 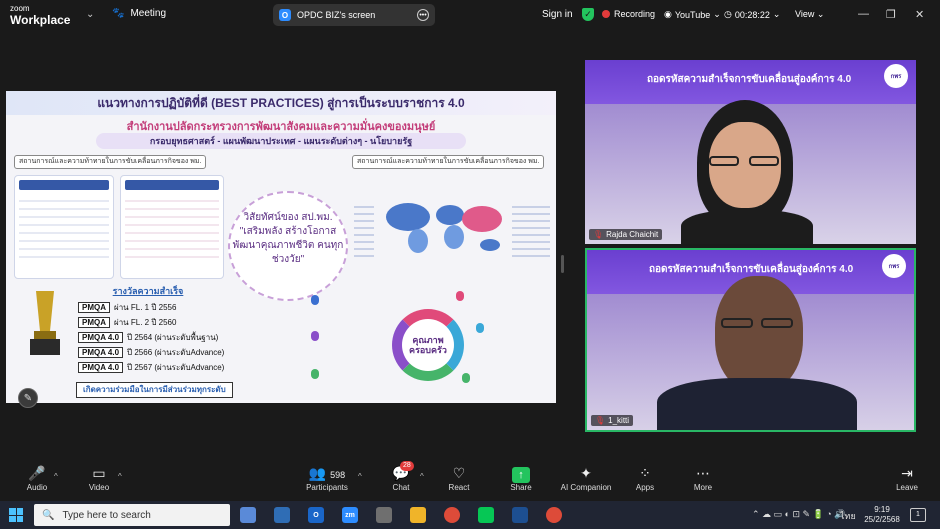 What do you see at coordinates (752, 14) in the screenshot?
I see `meeting-timer: ◷ 00:28:22 ⌄` at bounding box center [752, 14].